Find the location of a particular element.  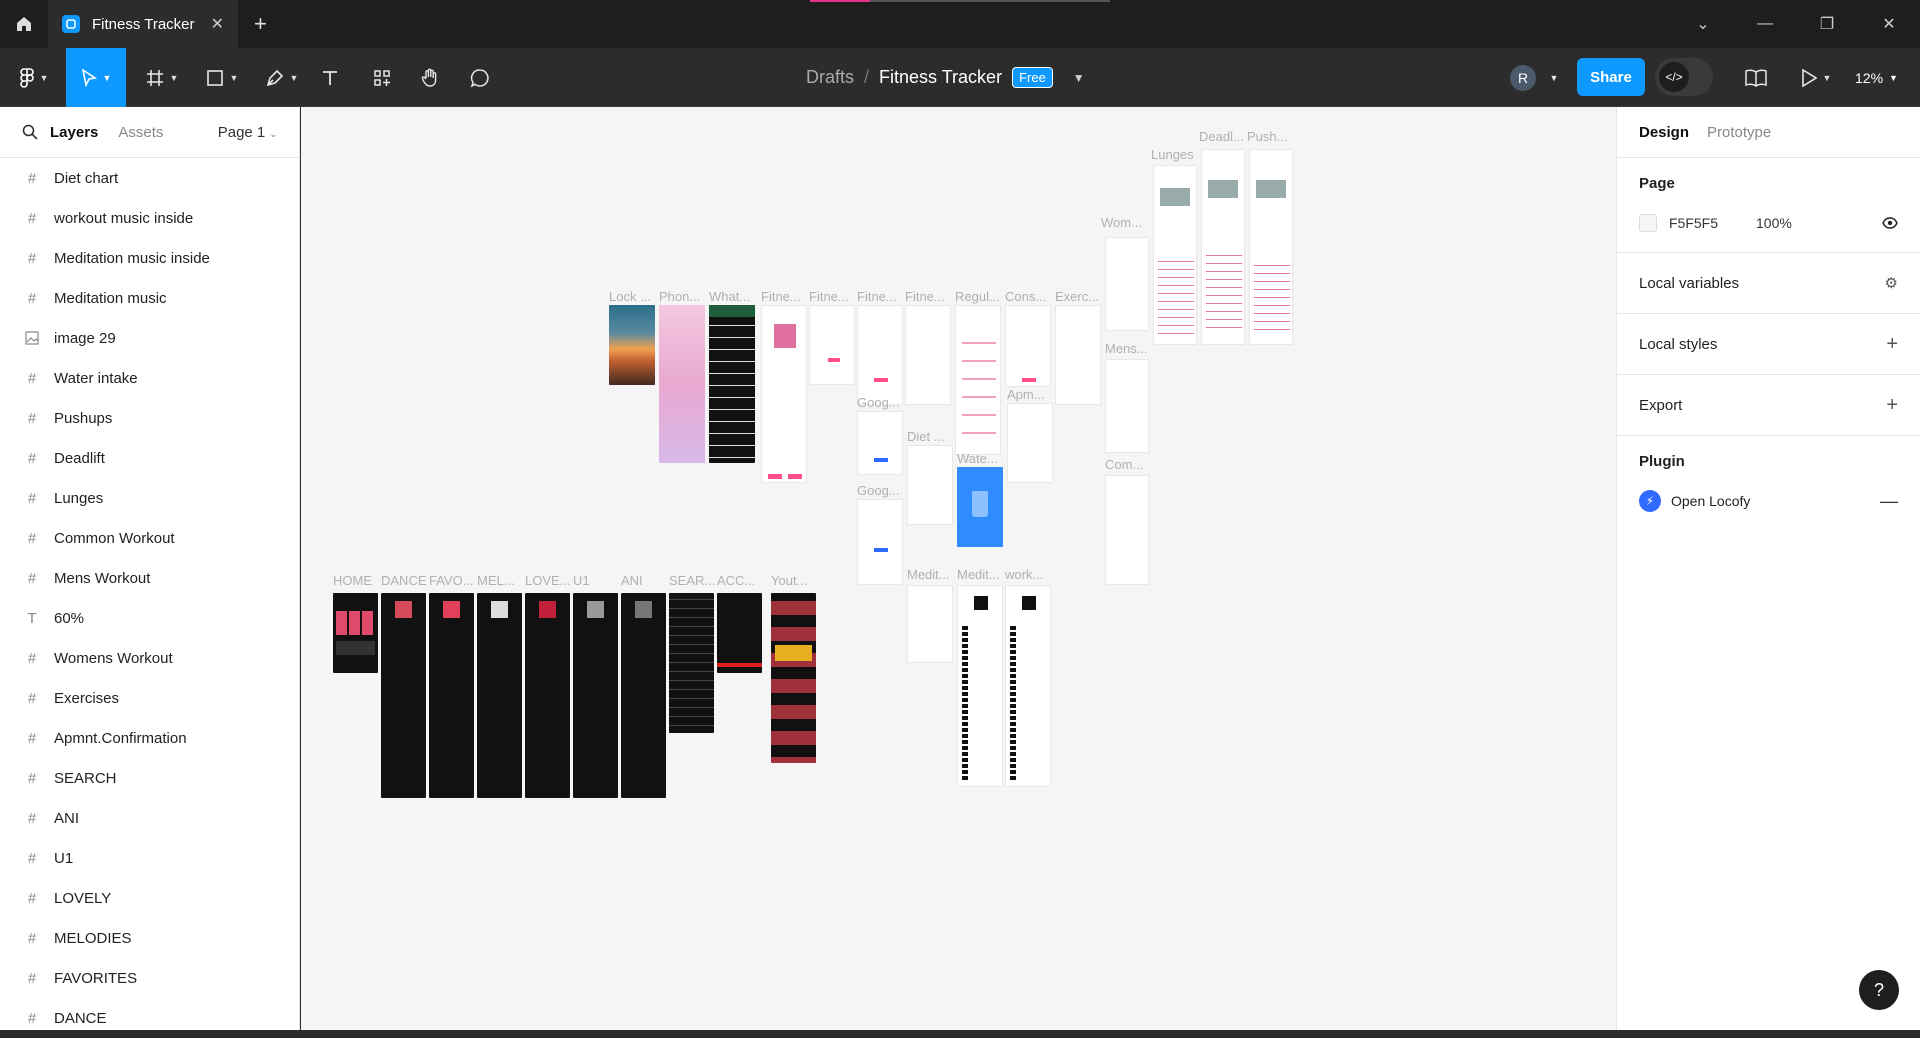

frame-label-u1: U1 is located at coordinates (581, 580).